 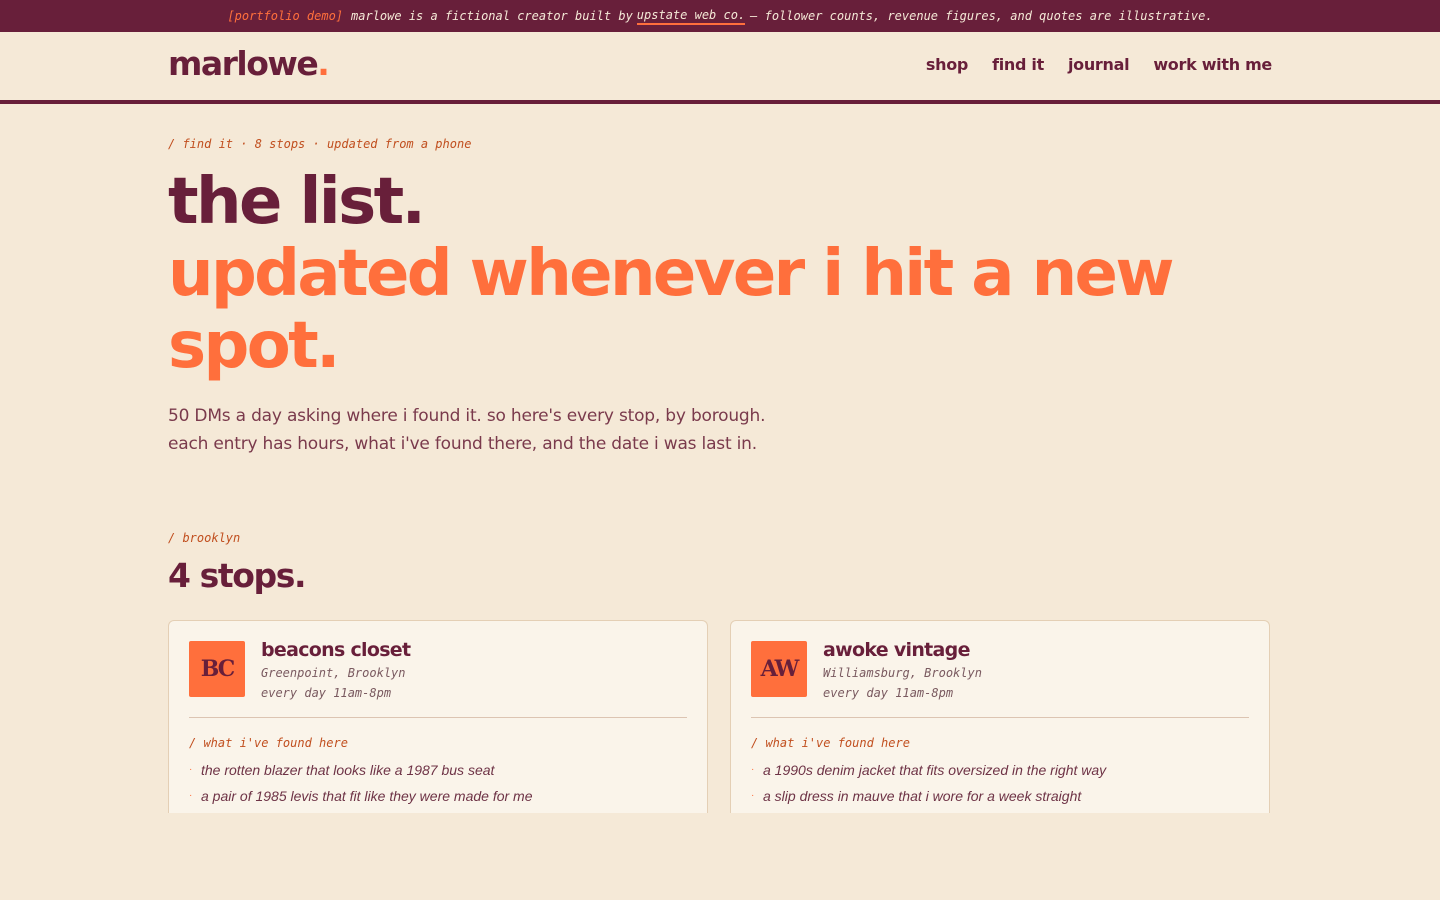 I want to click on site-logo: marlowe., so click(x=249, y=63).